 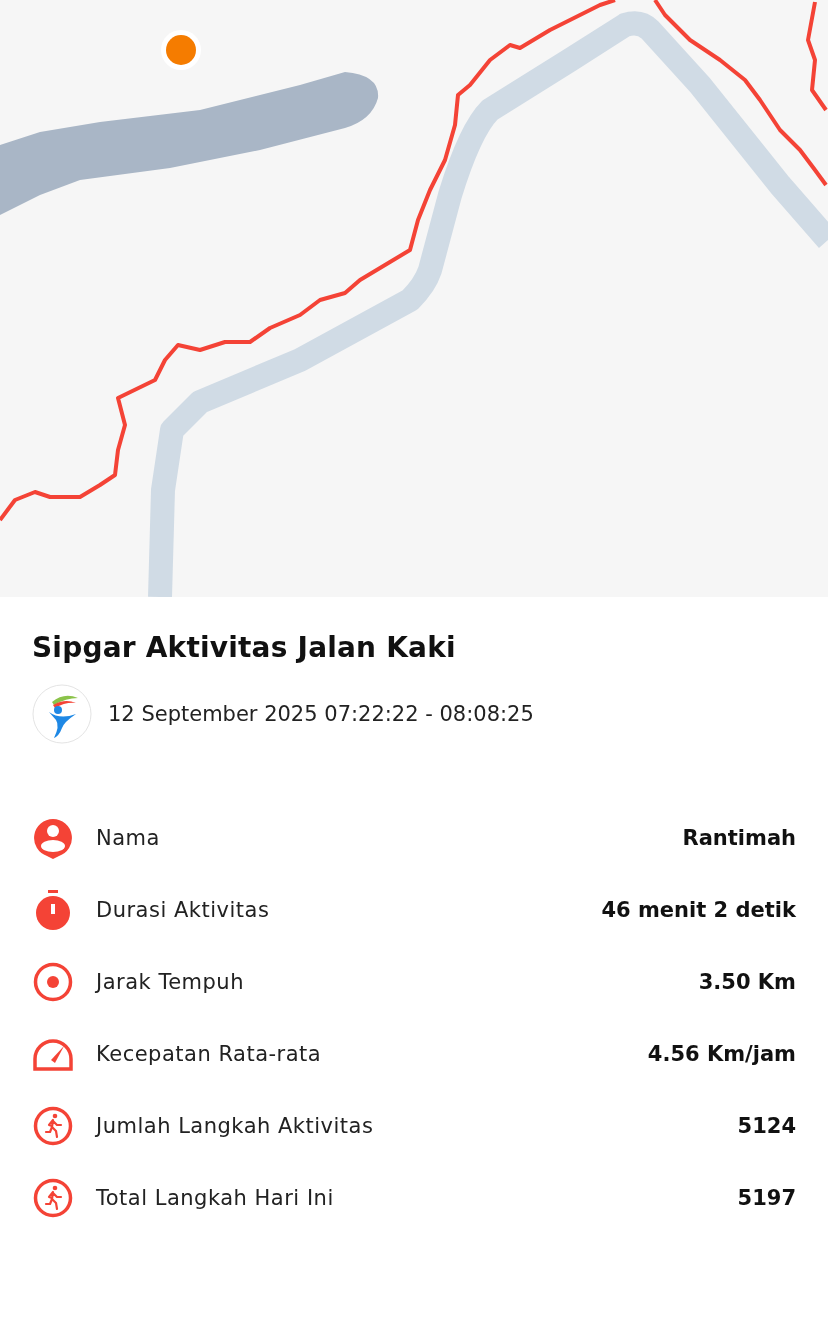 What do you see at coordinates (747, 982) in the screenshot?
I see `stat-value: 3.50 Km` at bounding box center [747, 982].